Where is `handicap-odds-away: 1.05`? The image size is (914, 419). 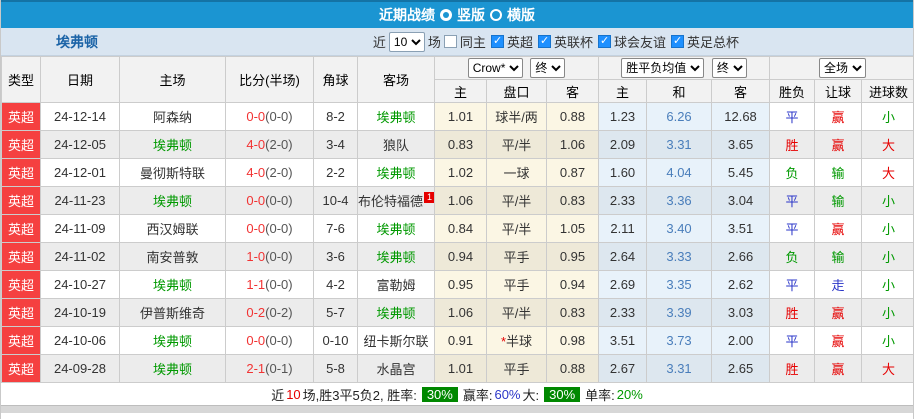 handicap-odds-away: 1.05 is located at coordinates (572, 228).